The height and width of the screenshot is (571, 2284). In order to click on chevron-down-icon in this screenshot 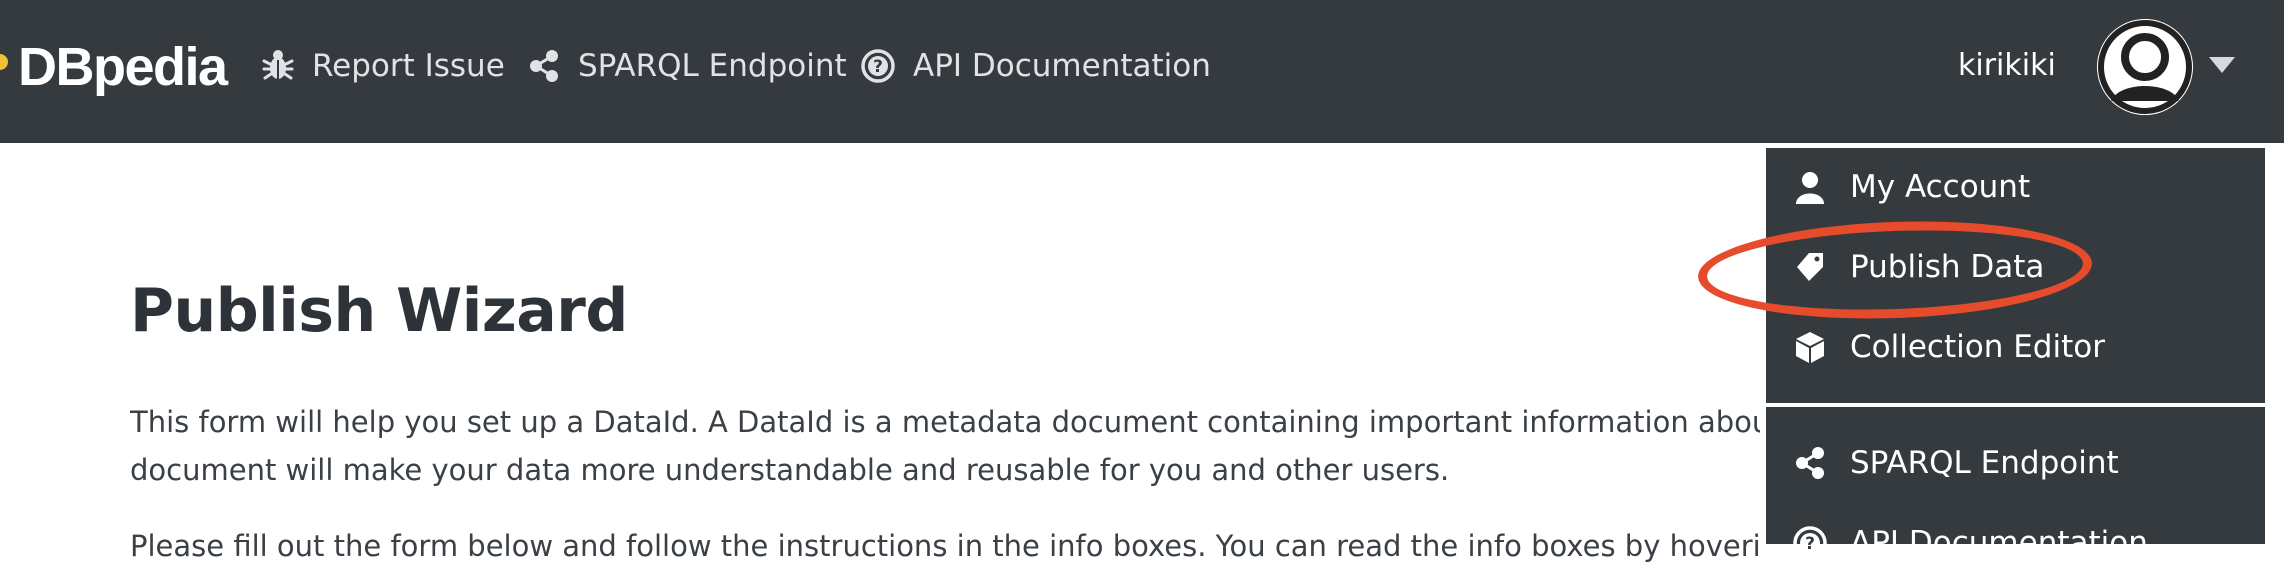, I will do `click(2222, 65)`.